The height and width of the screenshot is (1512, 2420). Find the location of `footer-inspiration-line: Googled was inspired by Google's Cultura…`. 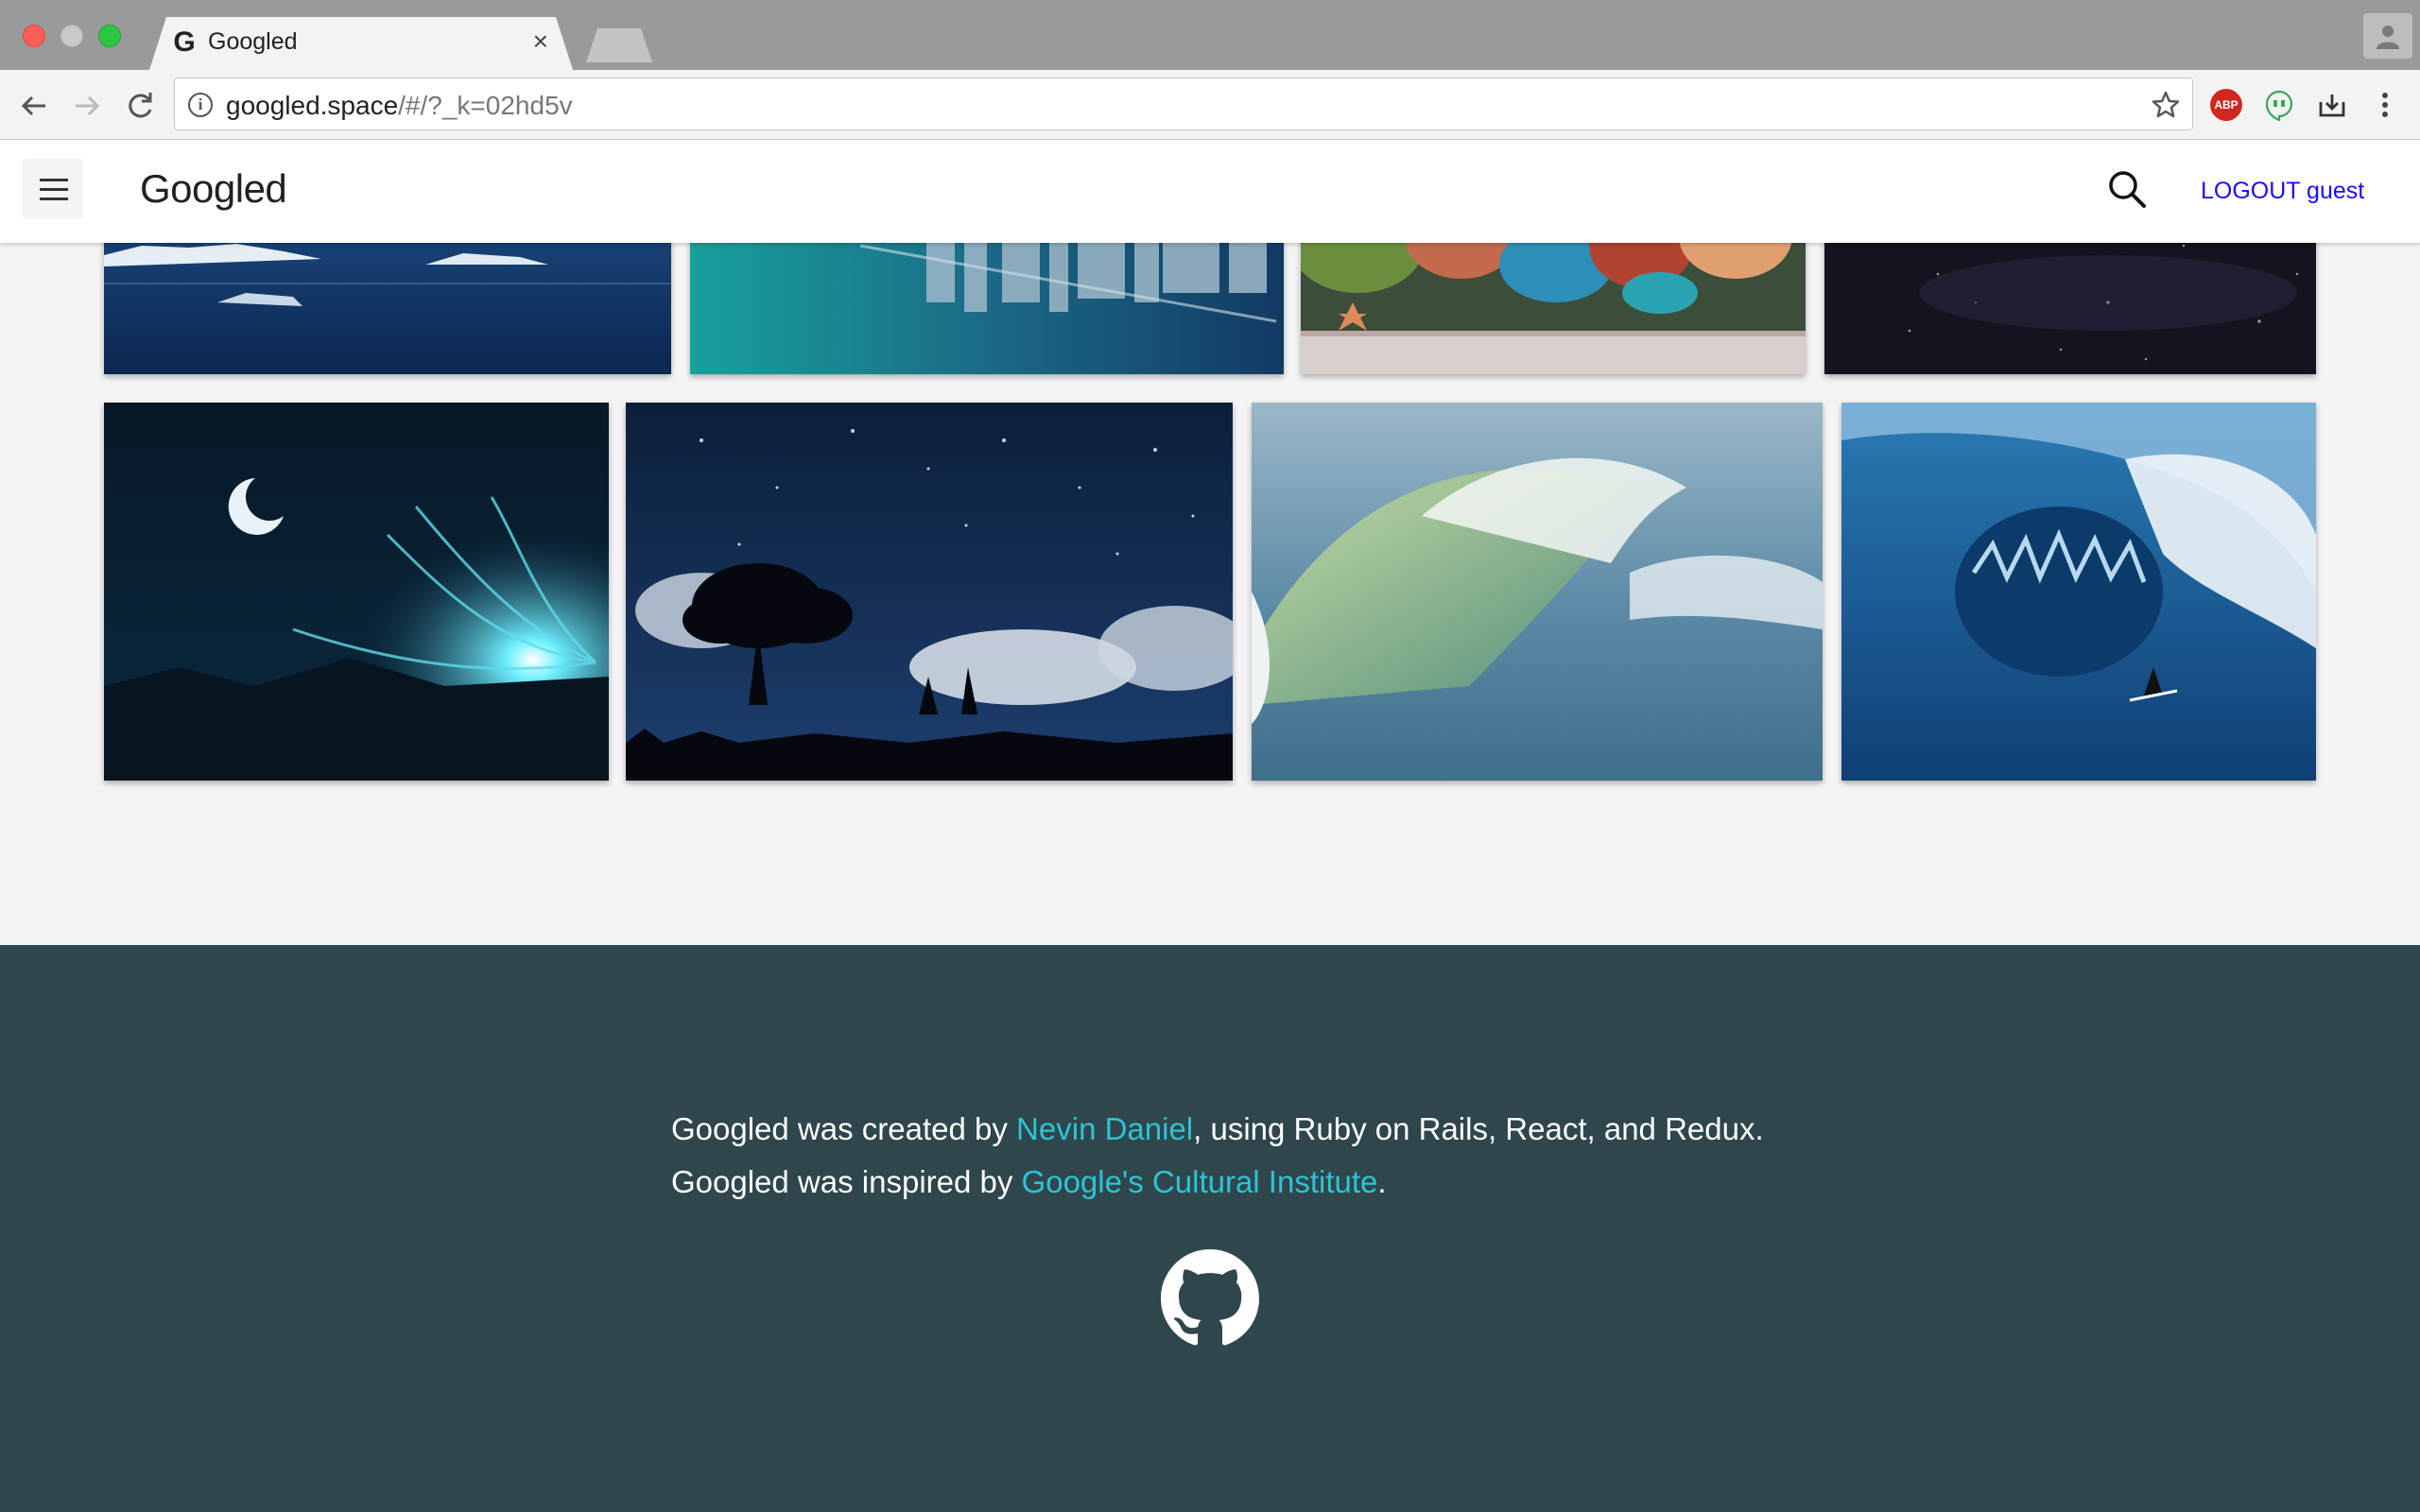

footer-inspiration-line: Googled was inspired by Google's Cultura… is located at coordinates (1029, 1182).